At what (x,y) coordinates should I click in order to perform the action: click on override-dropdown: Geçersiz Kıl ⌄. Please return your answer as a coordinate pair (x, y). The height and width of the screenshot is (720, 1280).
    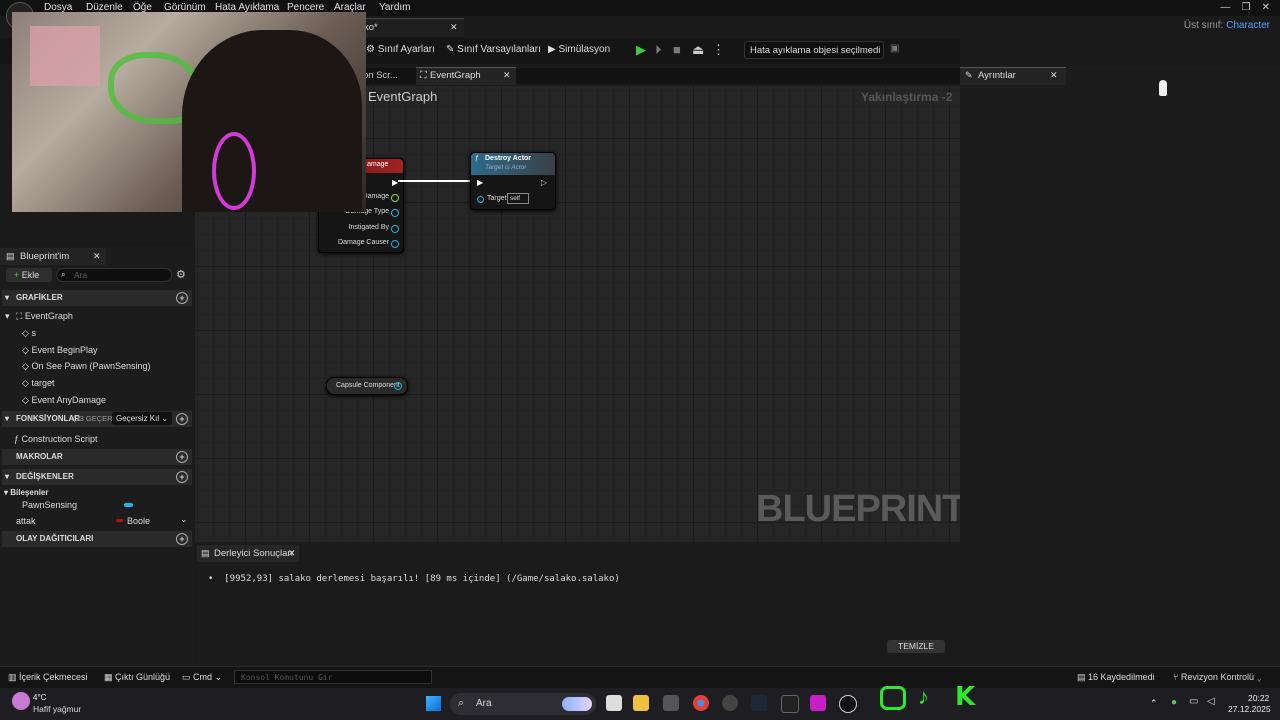
    Looking at the image, I should click on (142, 418).